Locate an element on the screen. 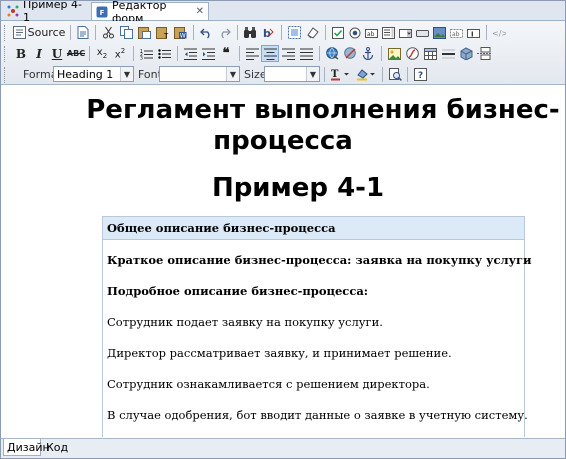 Image resolution: width=566 pixels, height=459 pixels. editor-tab-bar: Пример 4-1 F Редактор форм ✕ is located at coordinates (283, 13).